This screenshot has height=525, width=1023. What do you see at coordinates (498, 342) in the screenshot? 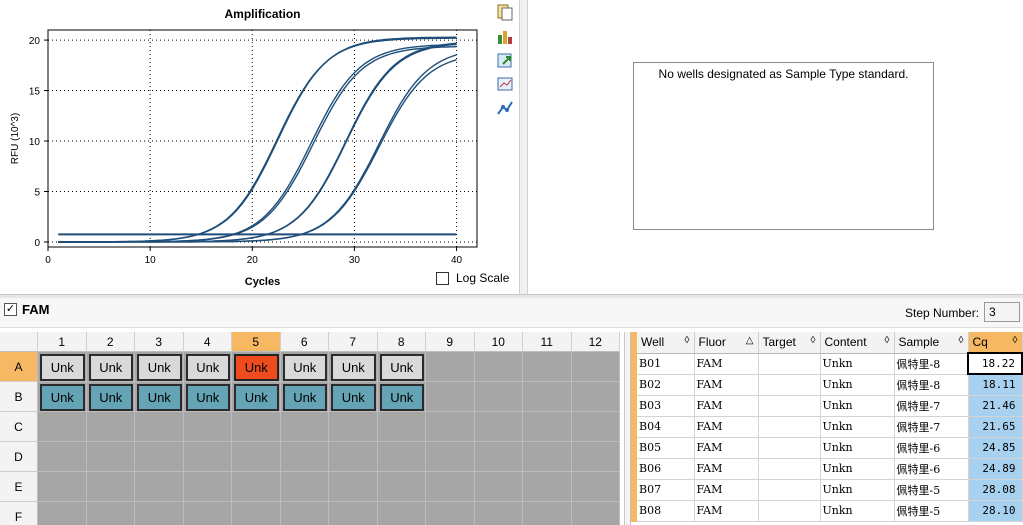
I see `plate-column-header: 10` at bounding box center [498, 342].